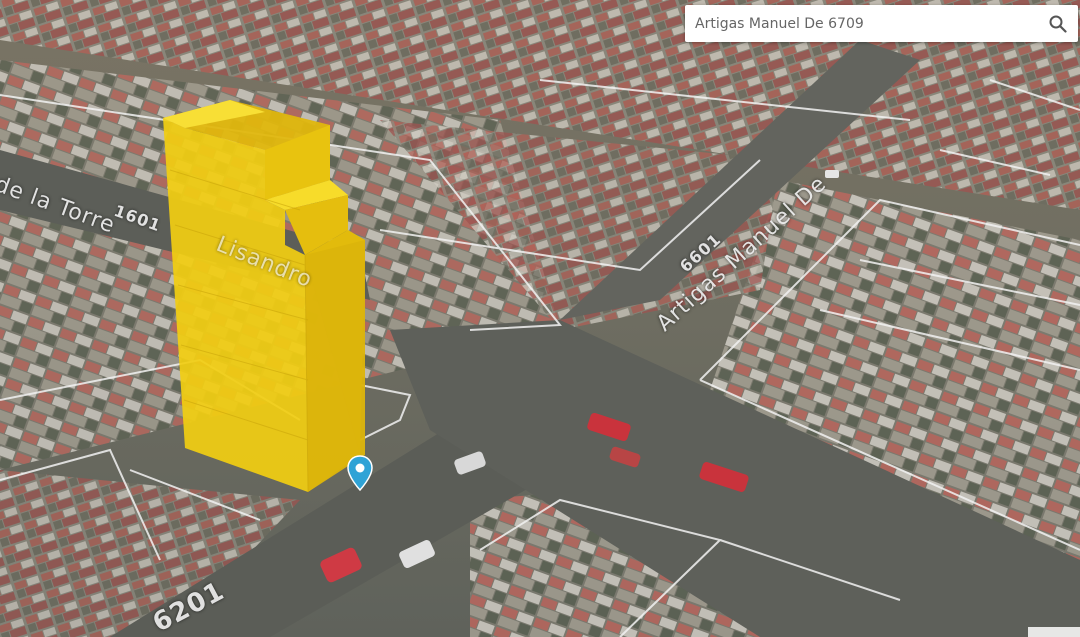  What do you see at coordinates (861, 23) in the screenshot?
I see `search-input` at bounding box center [861, 23].